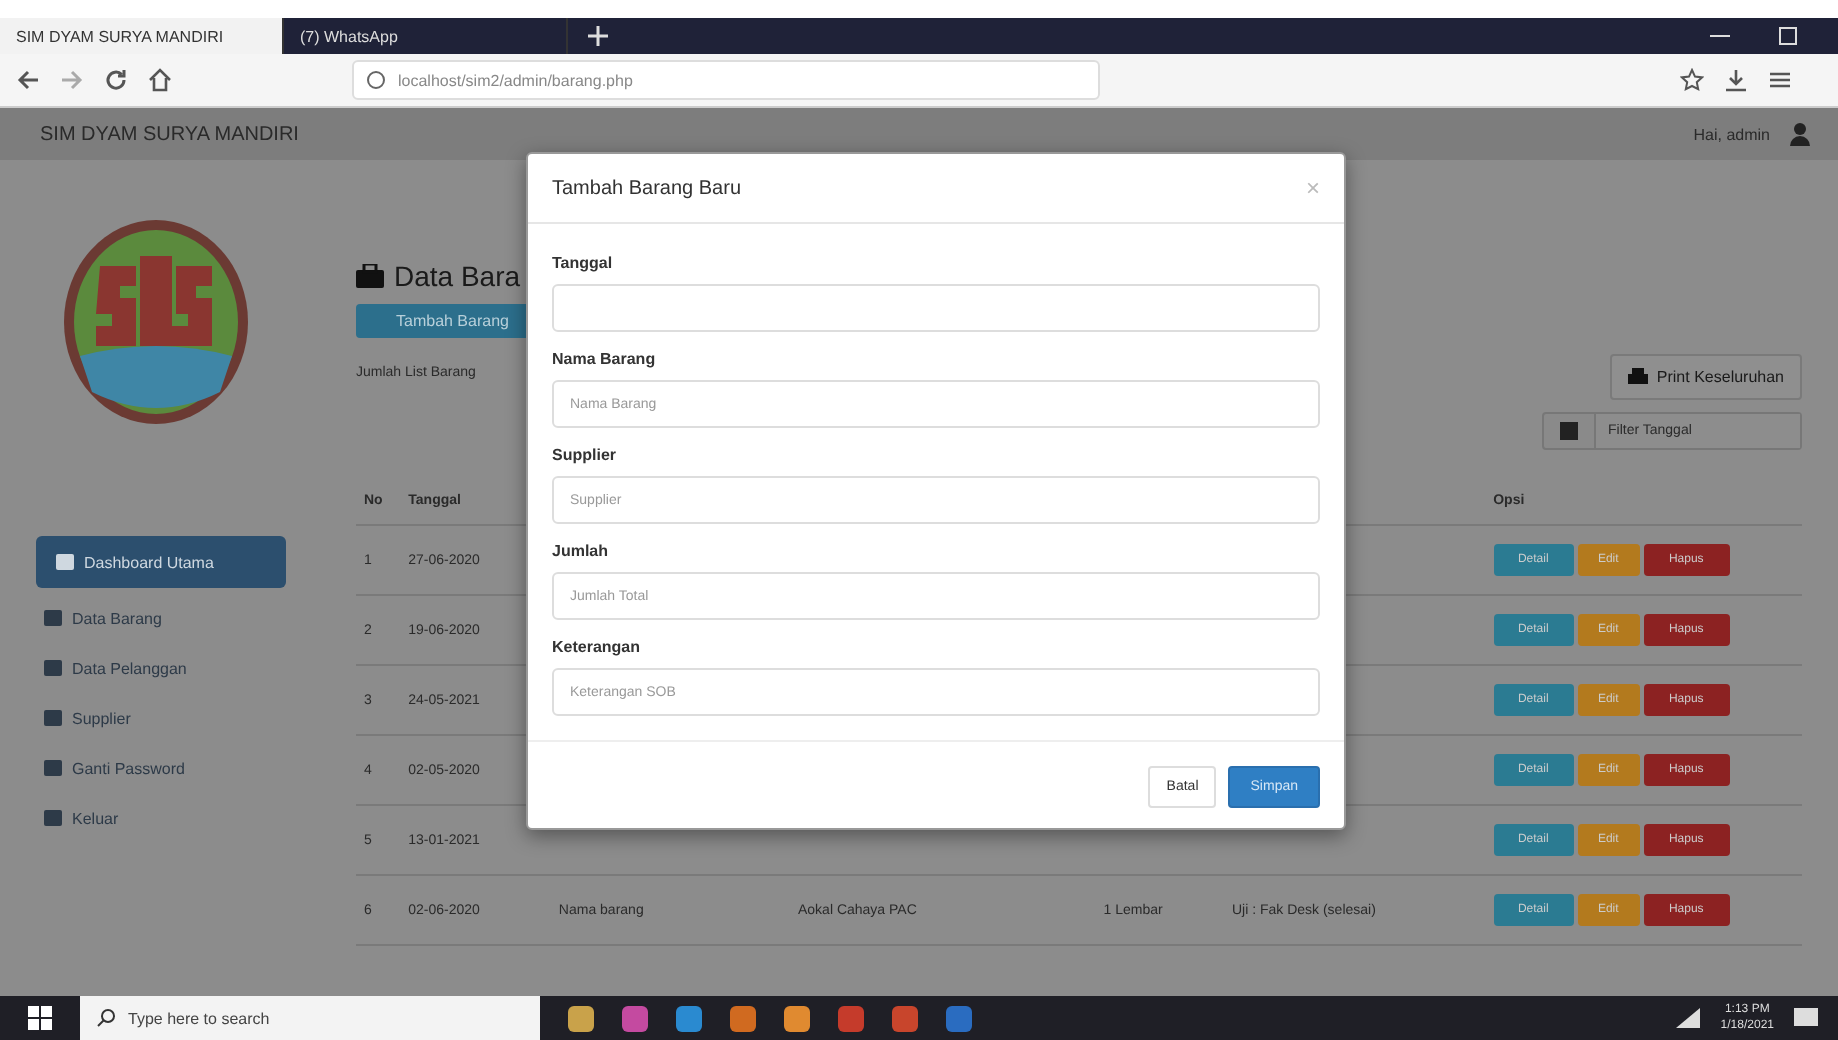 This screenshot has width=1838, height=1040. Describe the element at coordinates (581, 551) in the screenshot. I see `field-label: Jumlah` at that location.